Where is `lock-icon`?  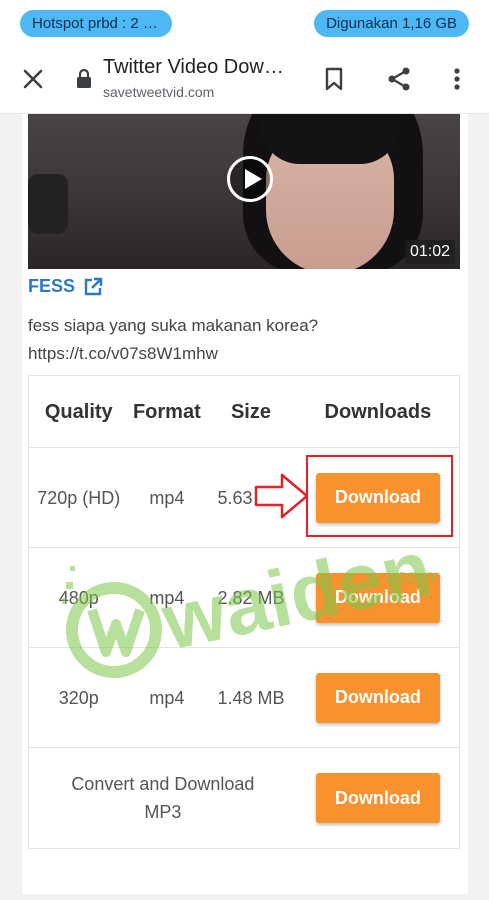 lock-icon is located at coordinates (84, 79).